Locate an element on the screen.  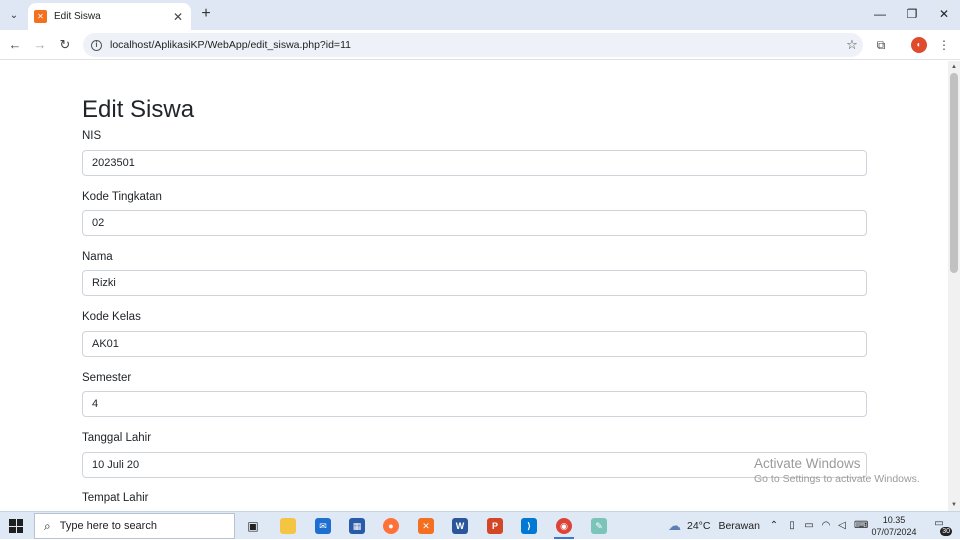
browser-tab-bar: ⌄ ✕ Edit Siswa ✕ + — ❐ ✕ is located at coordinates (480, 15).